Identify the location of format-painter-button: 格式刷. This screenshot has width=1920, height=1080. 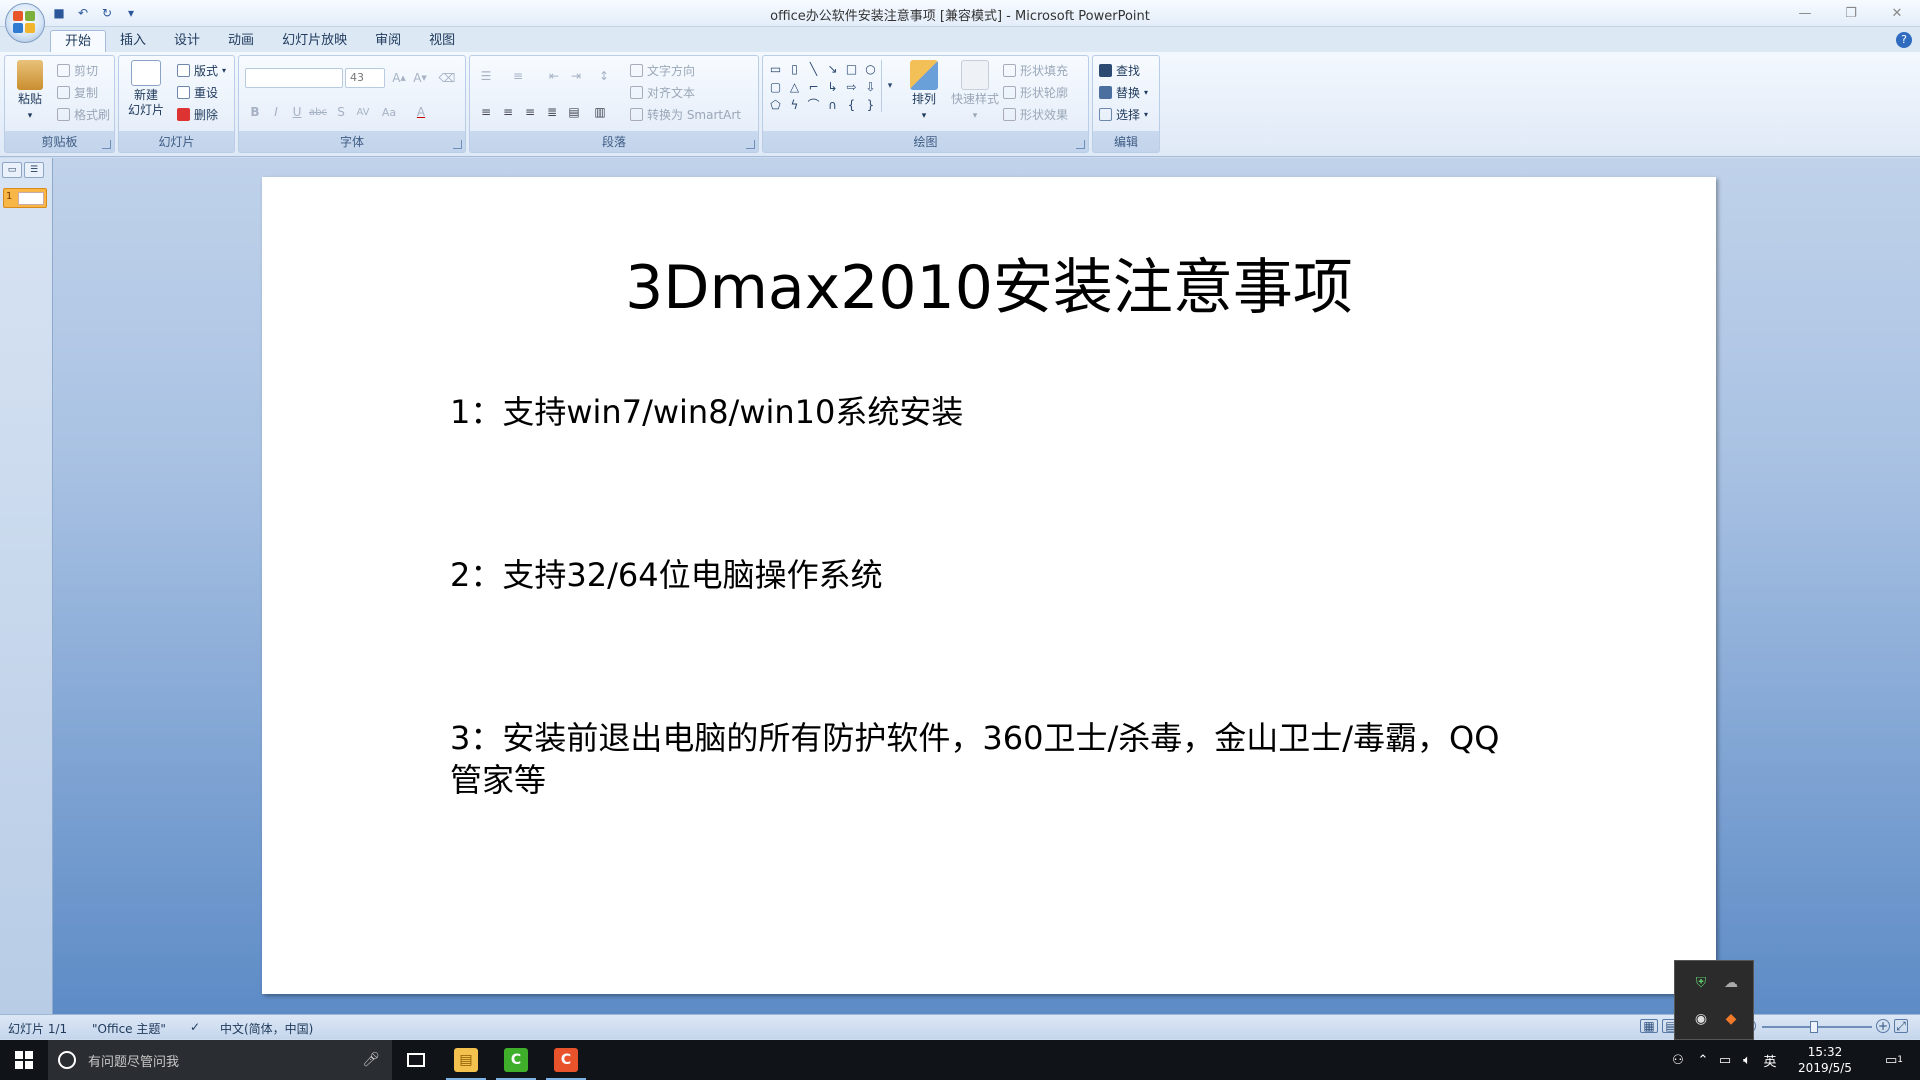
(83, 114).